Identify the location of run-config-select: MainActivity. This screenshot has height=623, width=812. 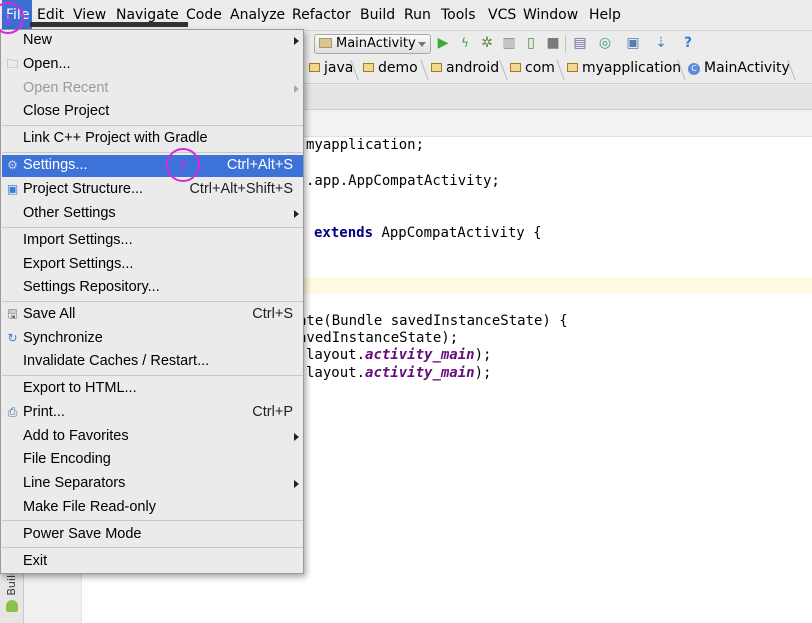
(372, 44).